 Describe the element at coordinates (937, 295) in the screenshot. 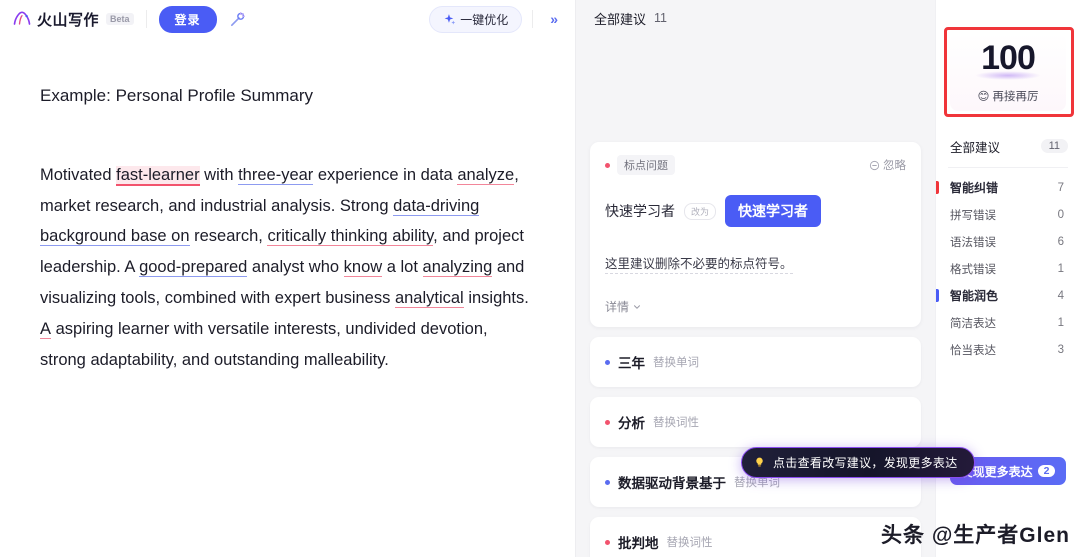

I see `category-color-bar` at that location.